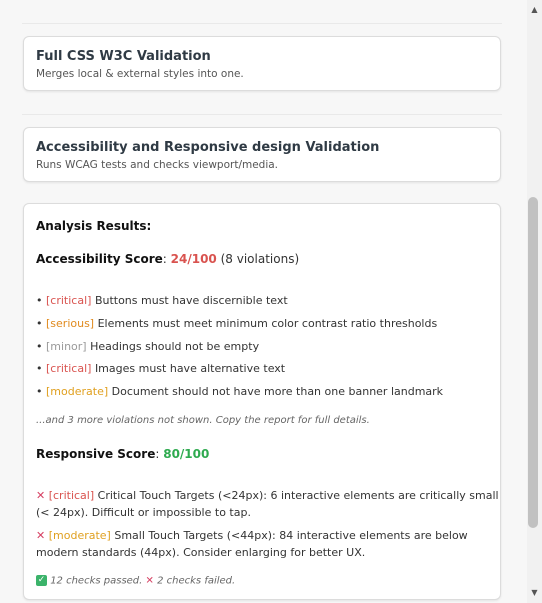 This screenshot has height=603, width=542. Describe the element at coordinates (534, 10) in the screenshot. I see `scroll-up-icon: ▲` at that location.